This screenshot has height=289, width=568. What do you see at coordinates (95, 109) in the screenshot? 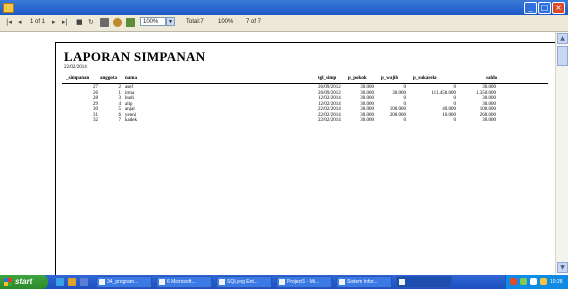
I see `cell-id: 30` at bounding box center [95, 109].